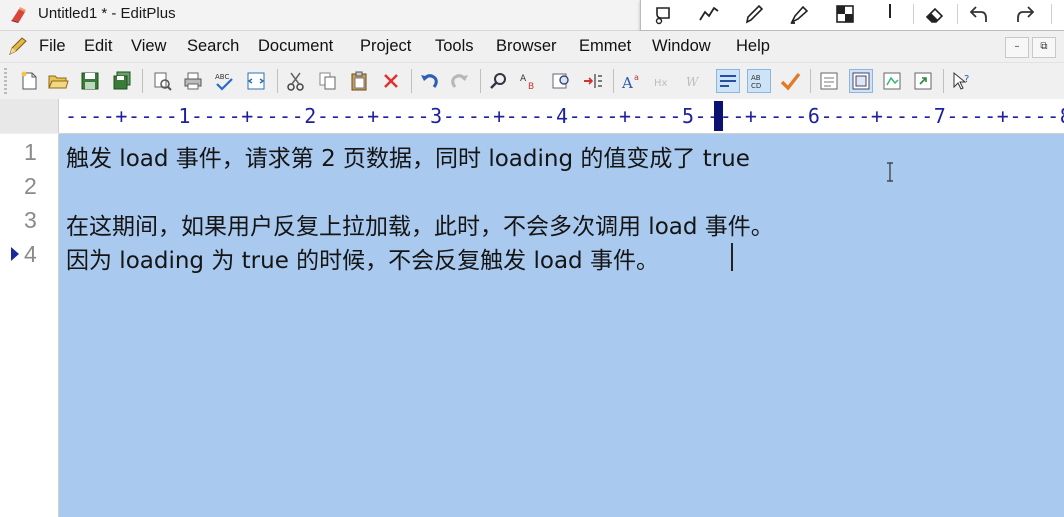 Image resolution: width=1064 pixels, height=517 pixels. I want to click on editor-line: 在这期间，如果用户反复上拉加载，此时，不会多次调用 load 事件。, so click(420, 224).